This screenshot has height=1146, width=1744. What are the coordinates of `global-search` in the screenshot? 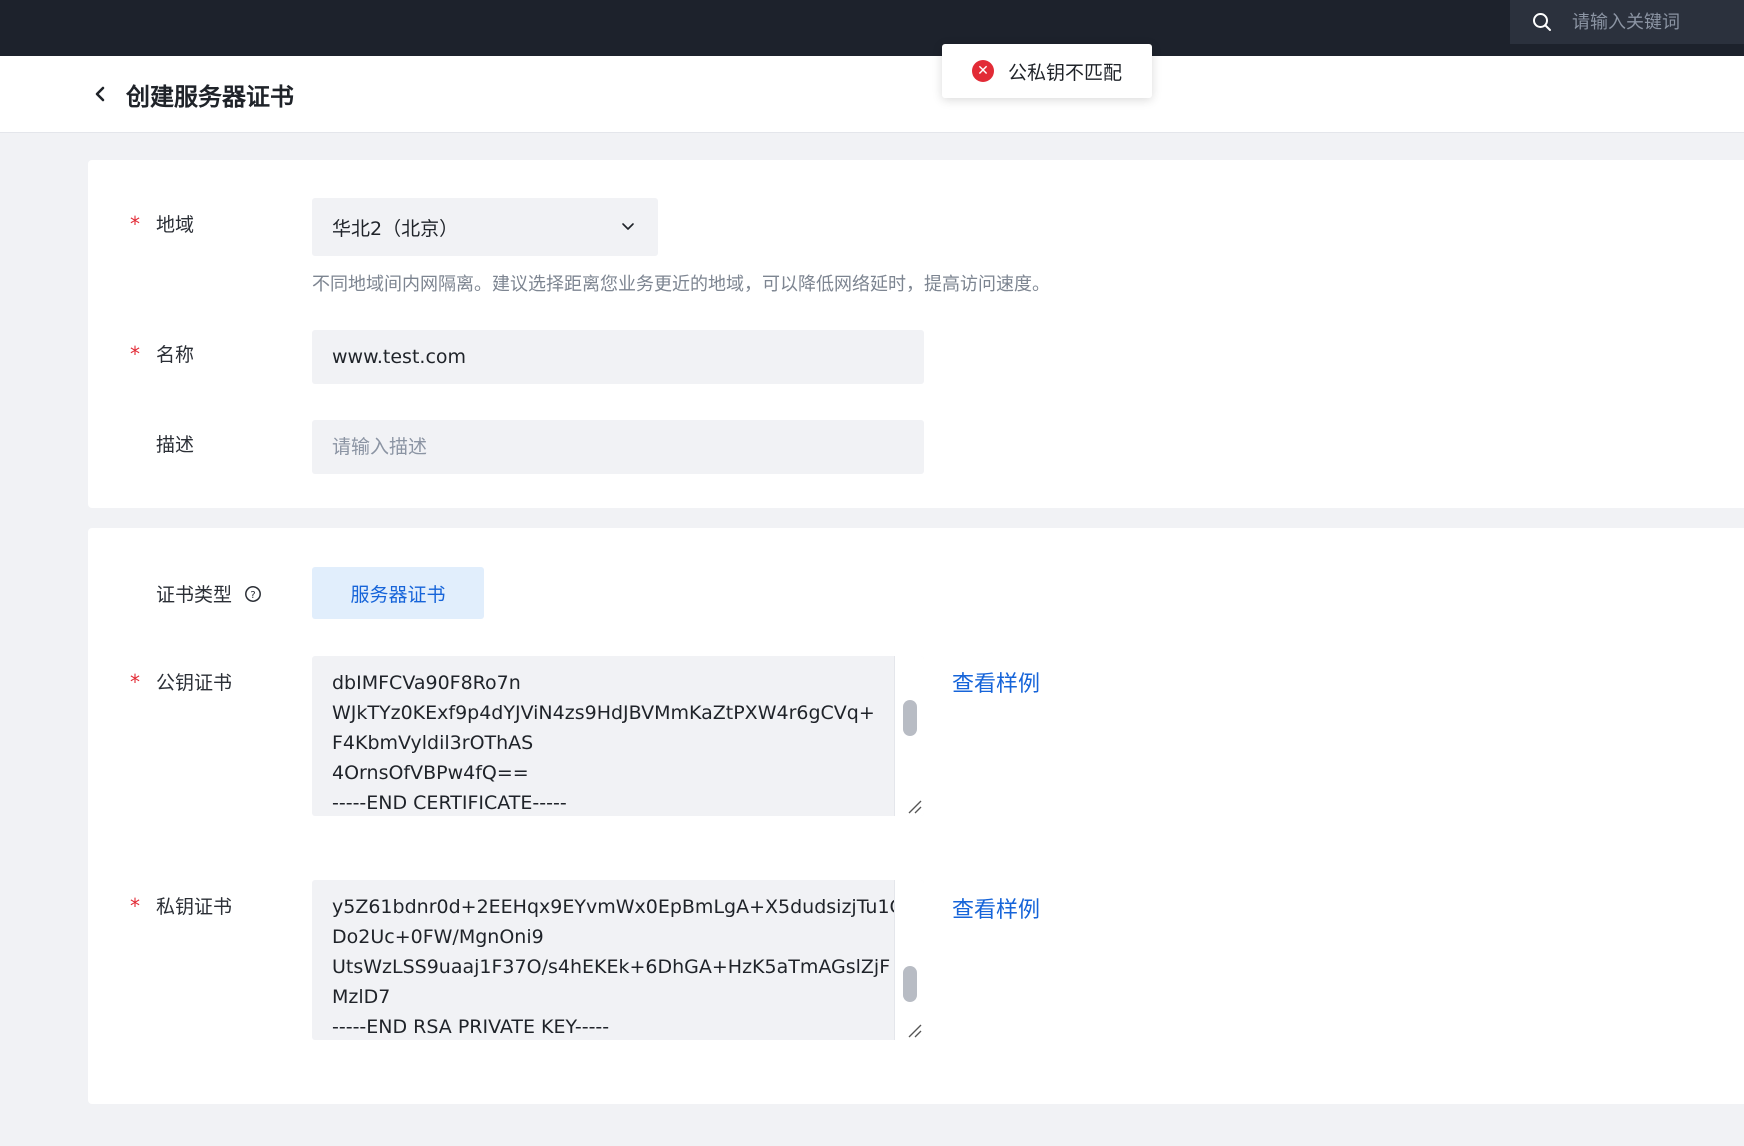 It's located at (1627, 22).